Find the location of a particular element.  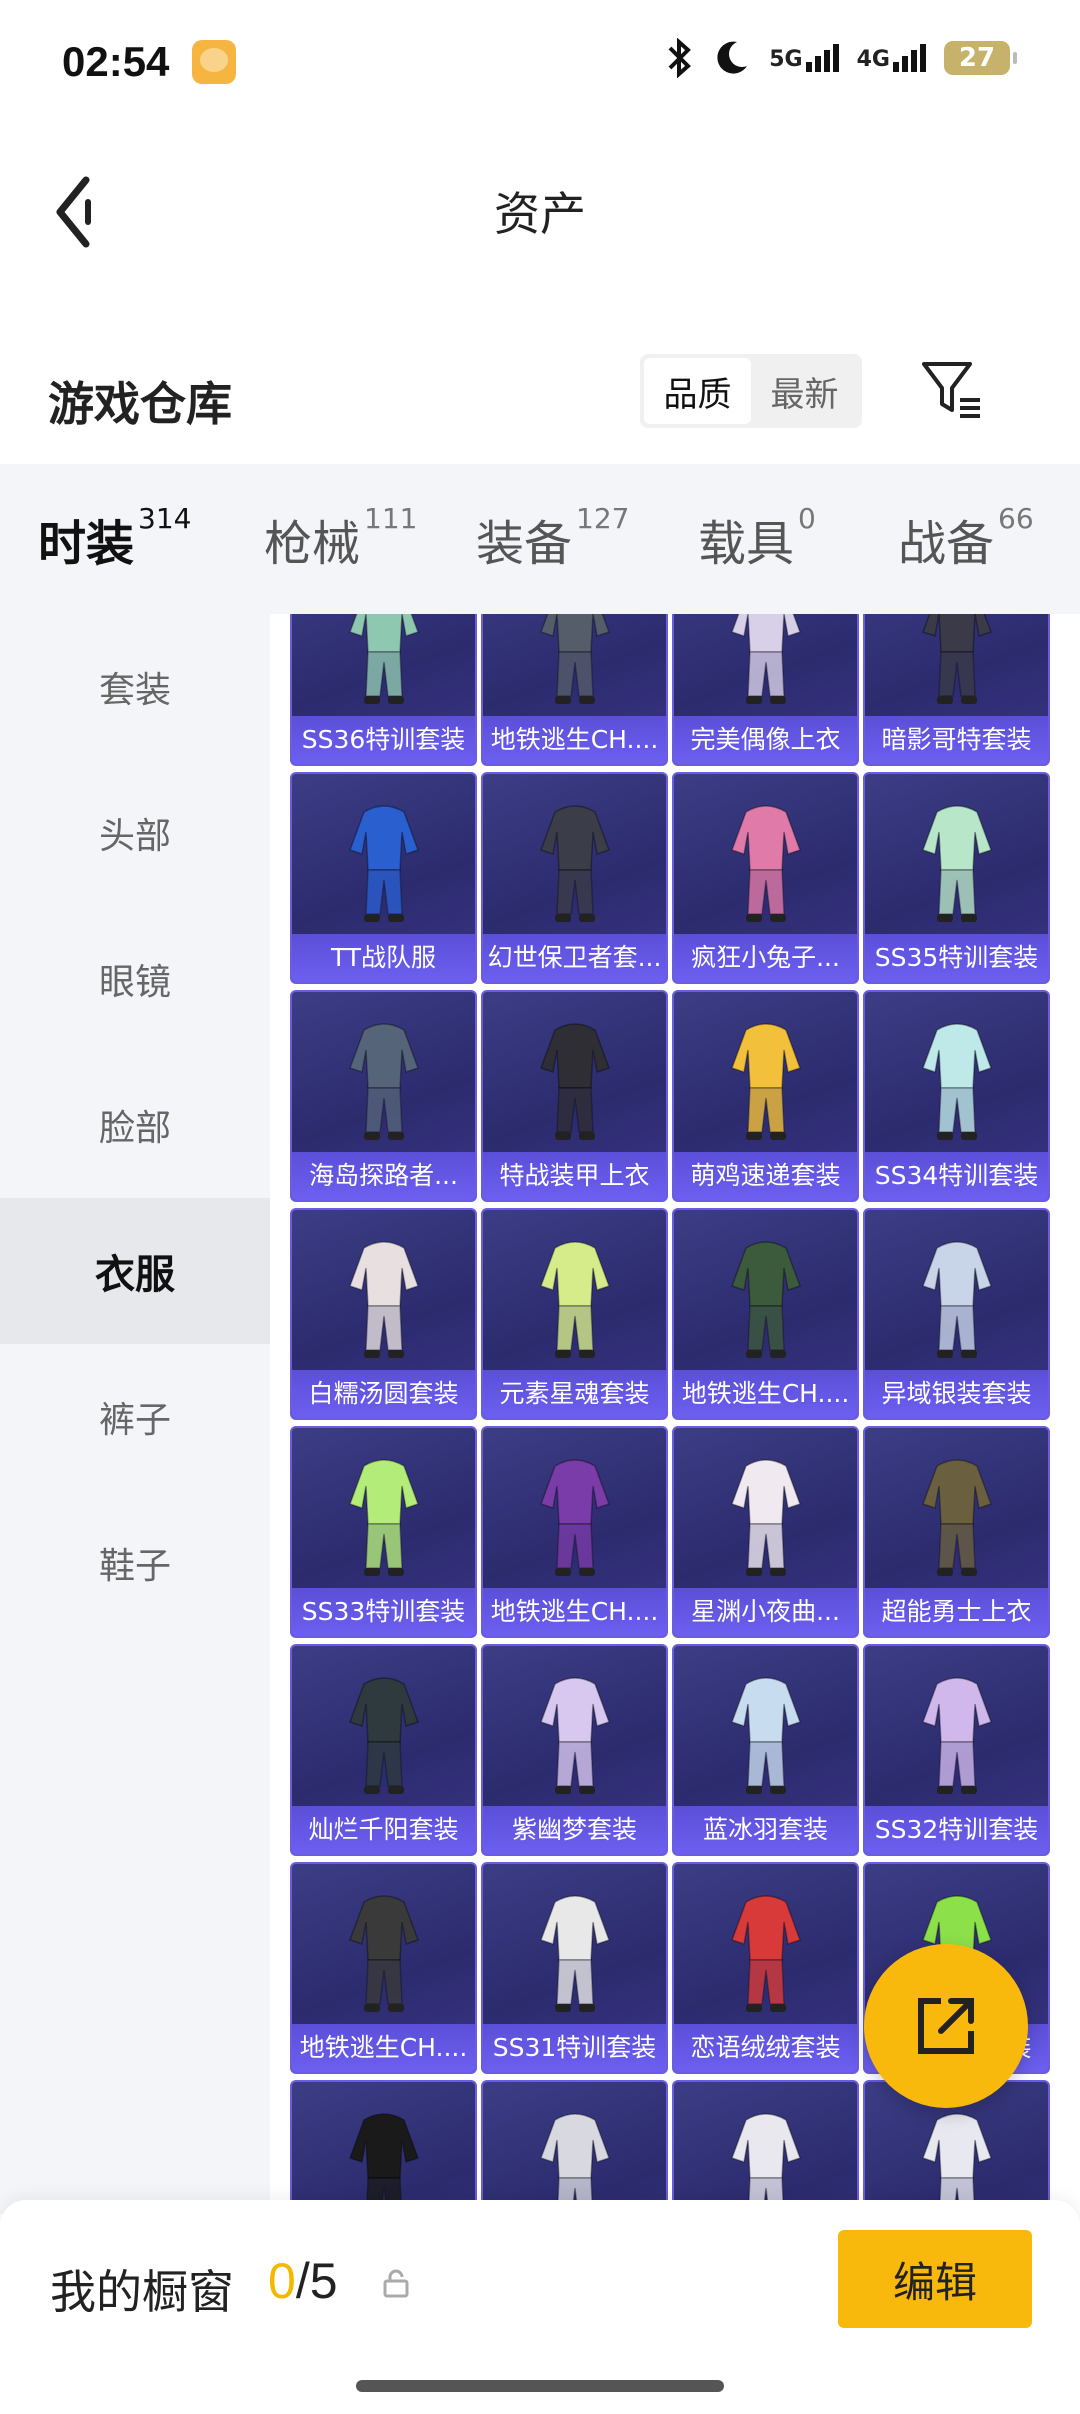

item-card: TT战队服 is located at coordinates (383, 878).